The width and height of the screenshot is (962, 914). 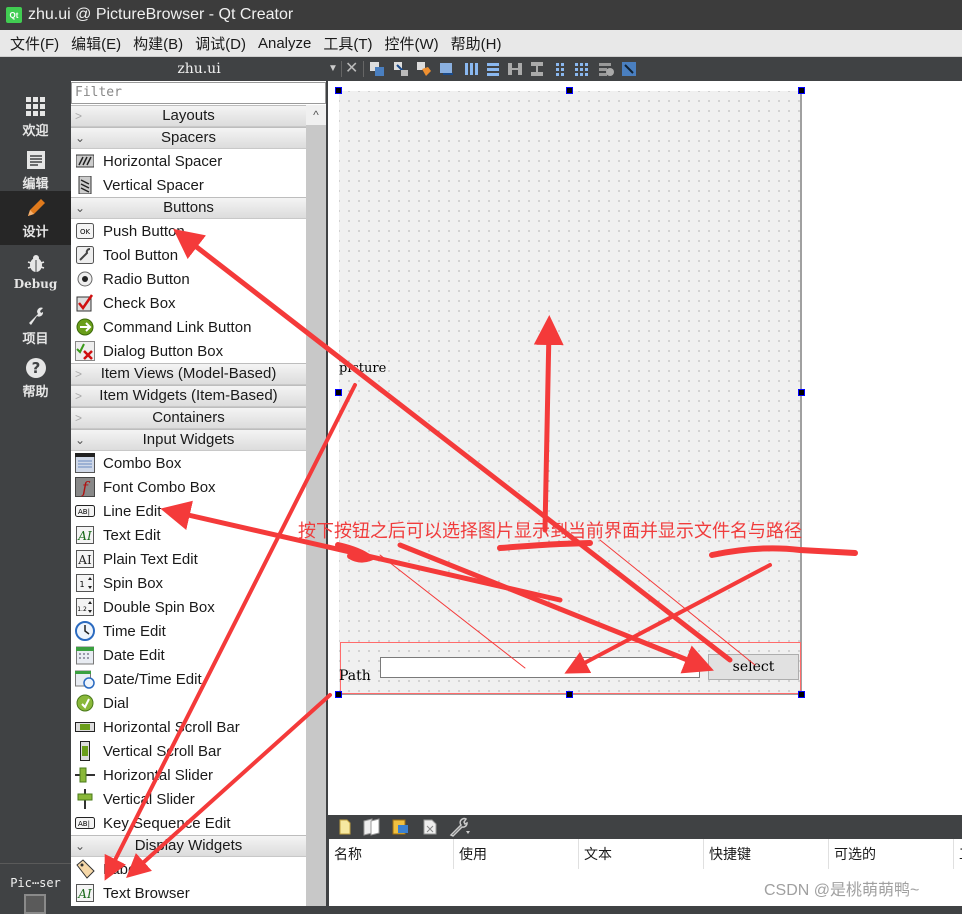 I want to click on widget-item-datetime-edit: Date/Time Edit, so click(x=188, y=679).